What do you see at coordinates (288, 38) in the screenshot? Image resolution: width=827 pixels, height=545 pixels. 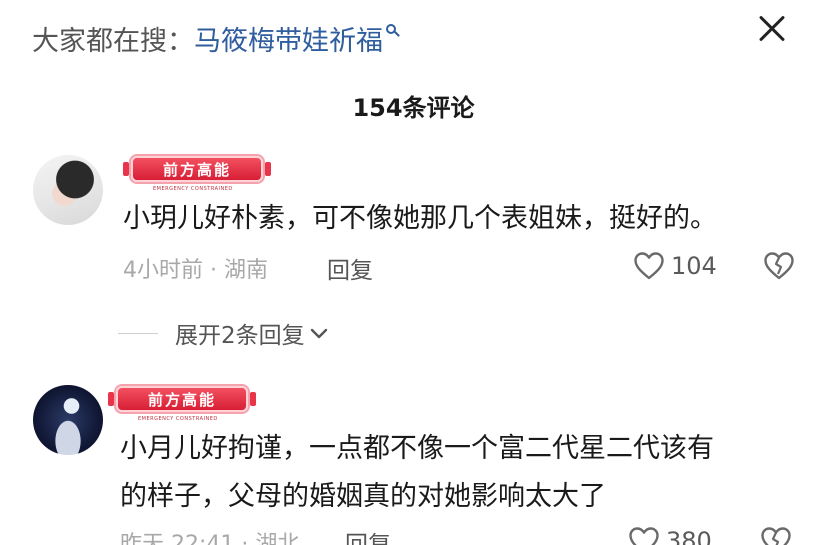 I see `search-hint-query: 马筱梅带娃祈福` at bounding box center [288, 38].